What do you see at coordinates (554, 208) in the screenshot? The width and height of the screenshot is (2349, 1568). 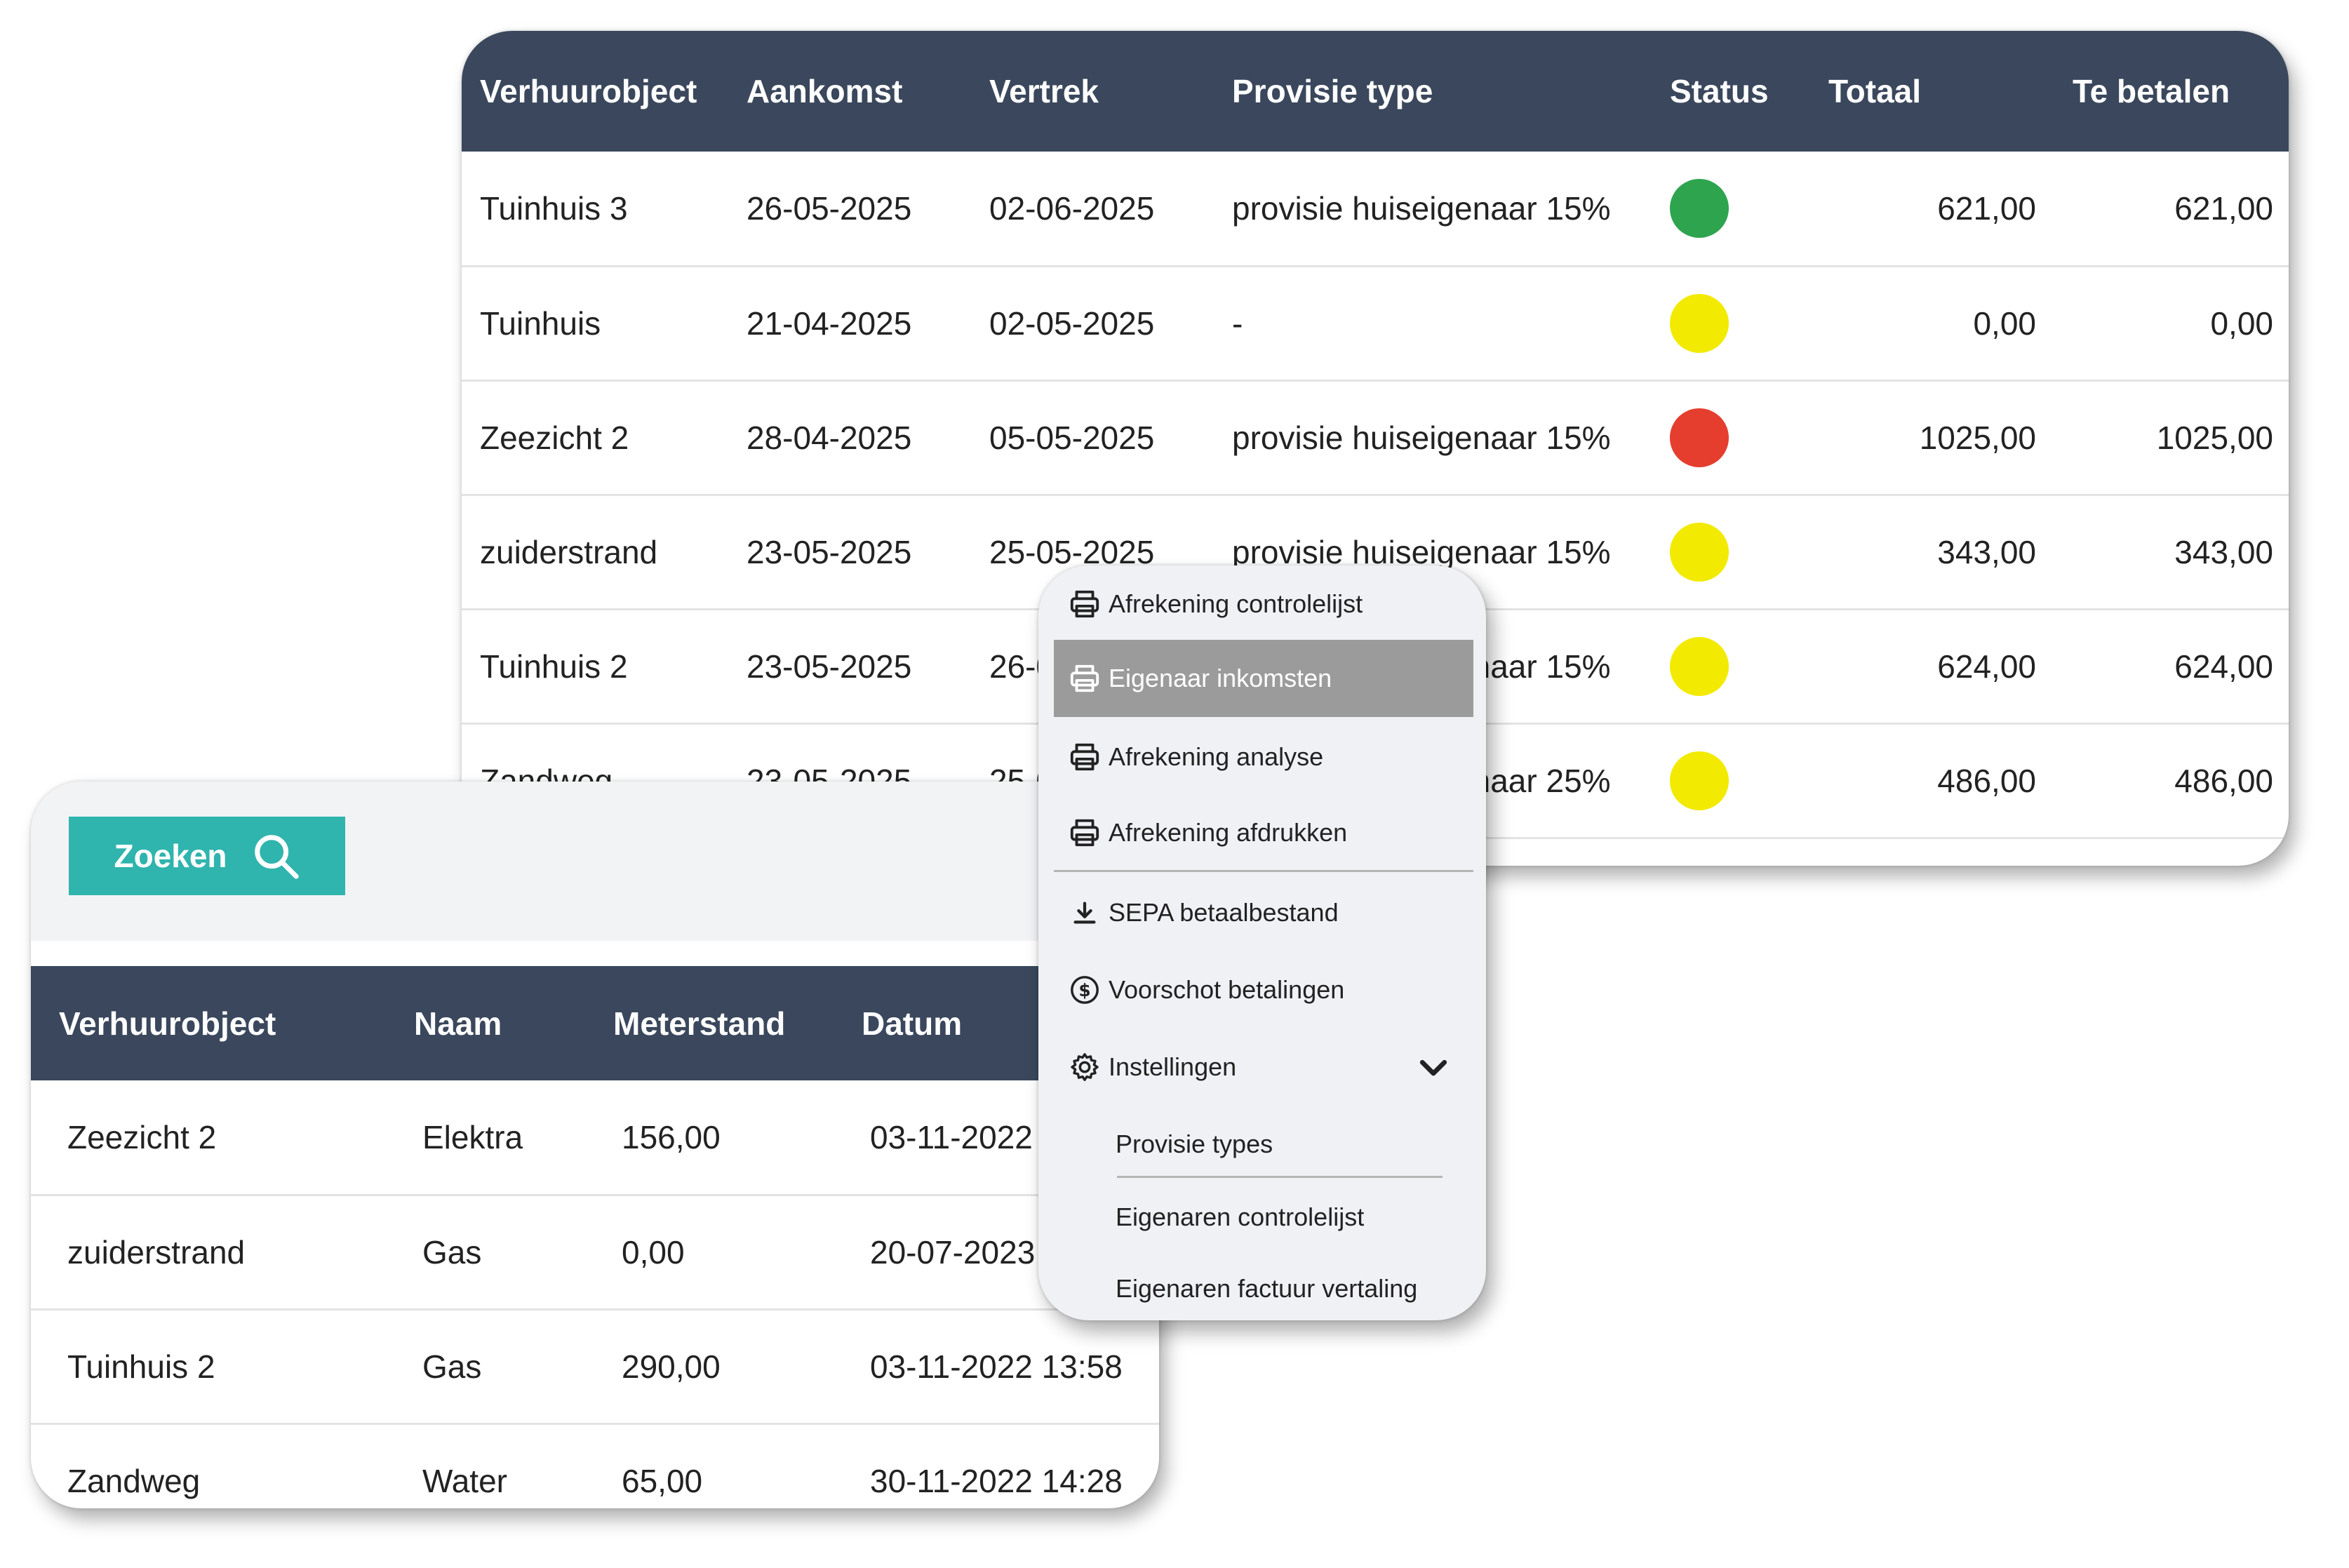 I see `cell-verhuurobject: Tuinhuis 3` at bounding box center [554, 208].